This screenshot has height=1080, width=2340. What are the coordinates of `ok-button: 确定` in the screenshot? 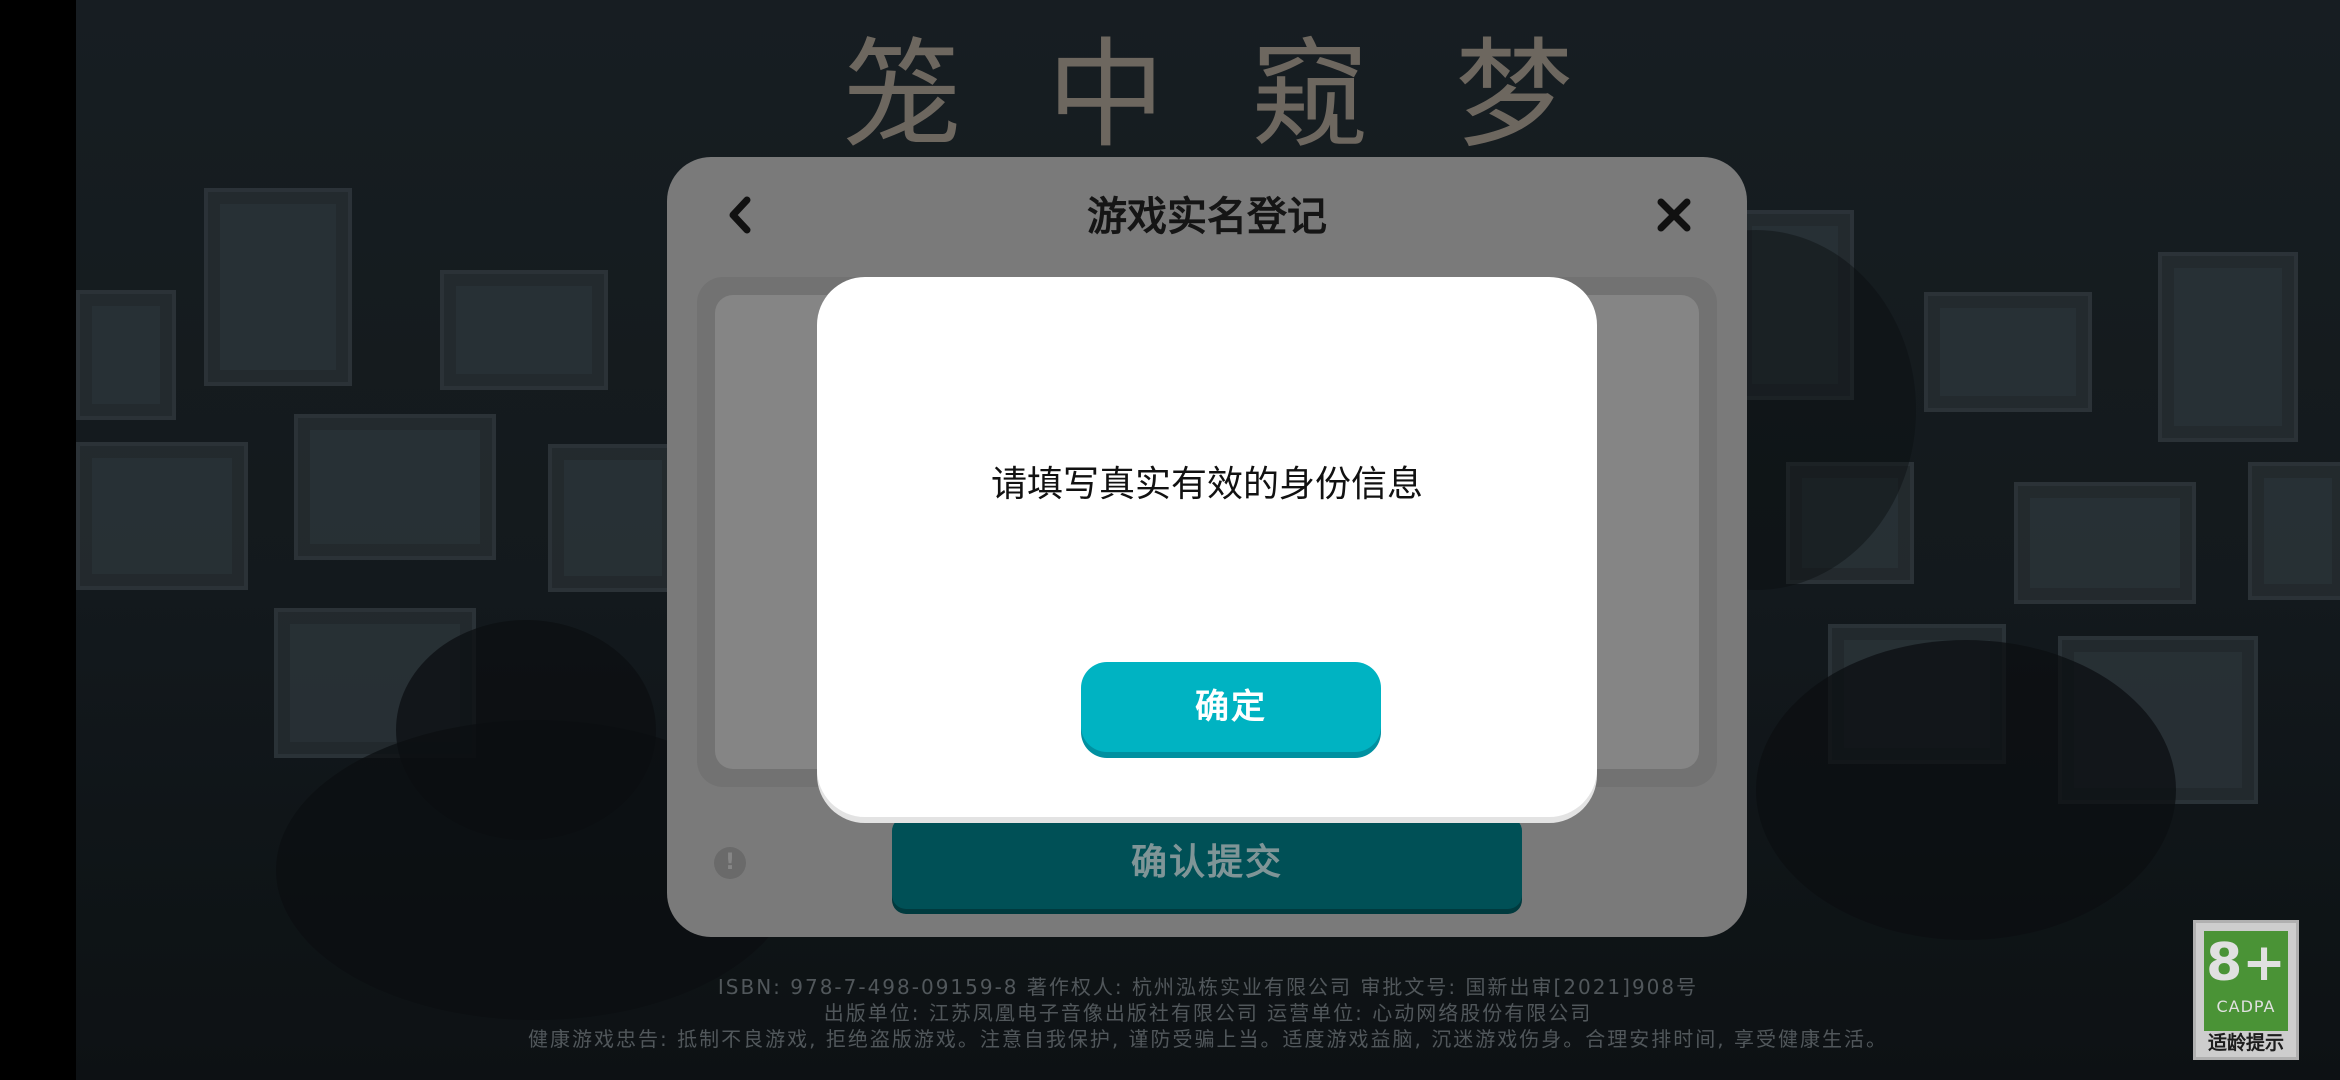 It's located at (1231, 707).